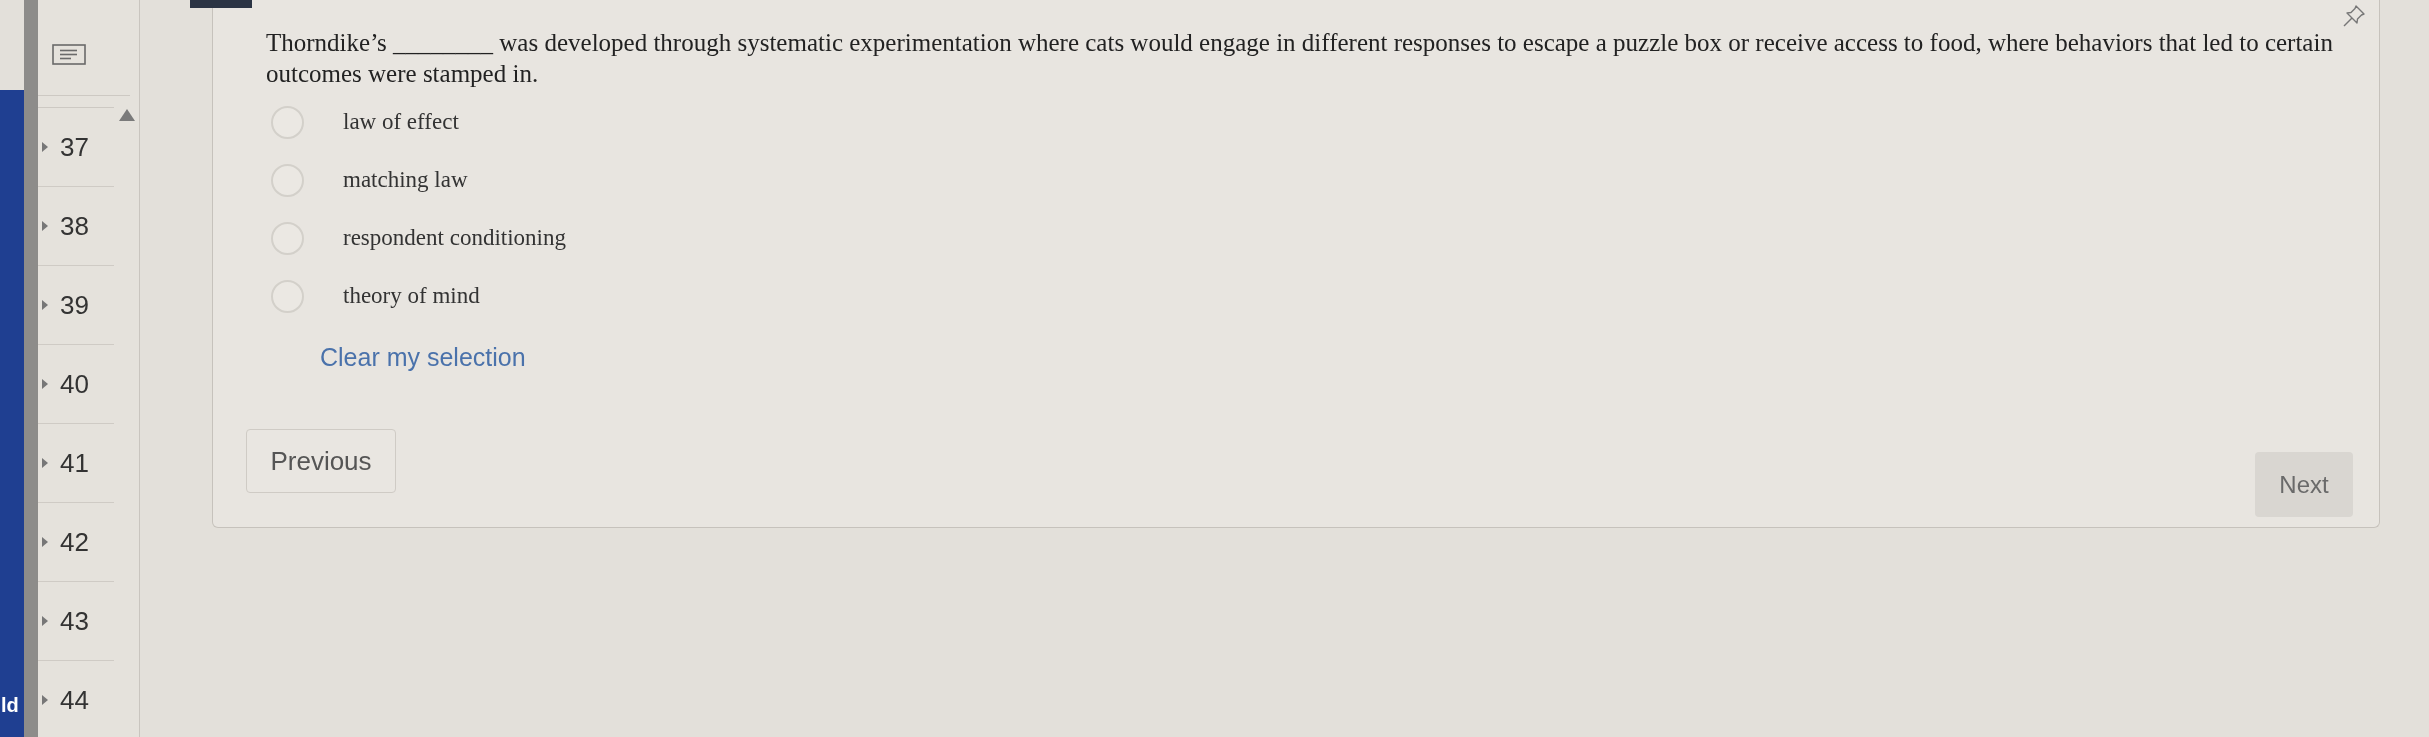  I want to click on option-label: matching law, so click(405, 180).